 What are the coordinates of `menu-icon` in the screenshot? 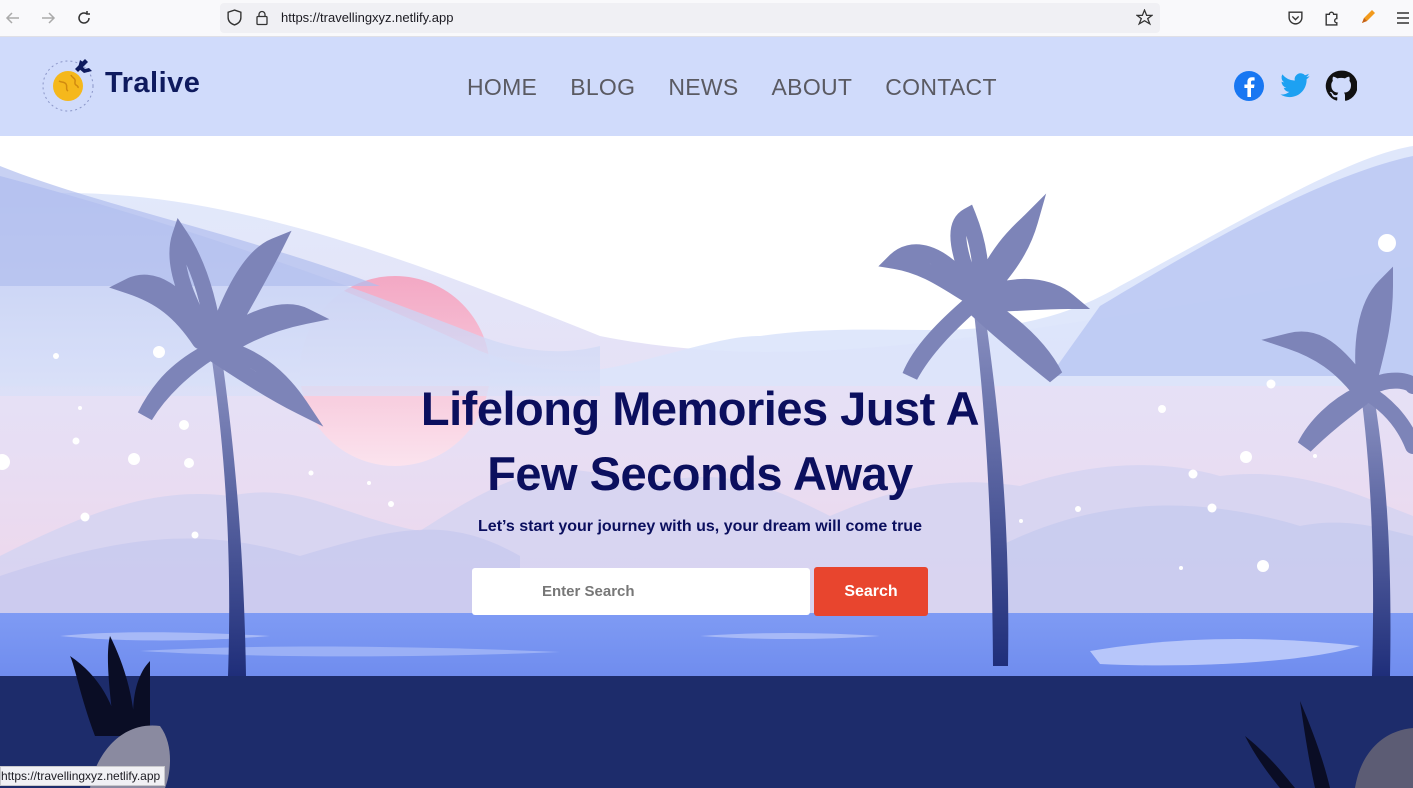 It's located at (1403, 20).